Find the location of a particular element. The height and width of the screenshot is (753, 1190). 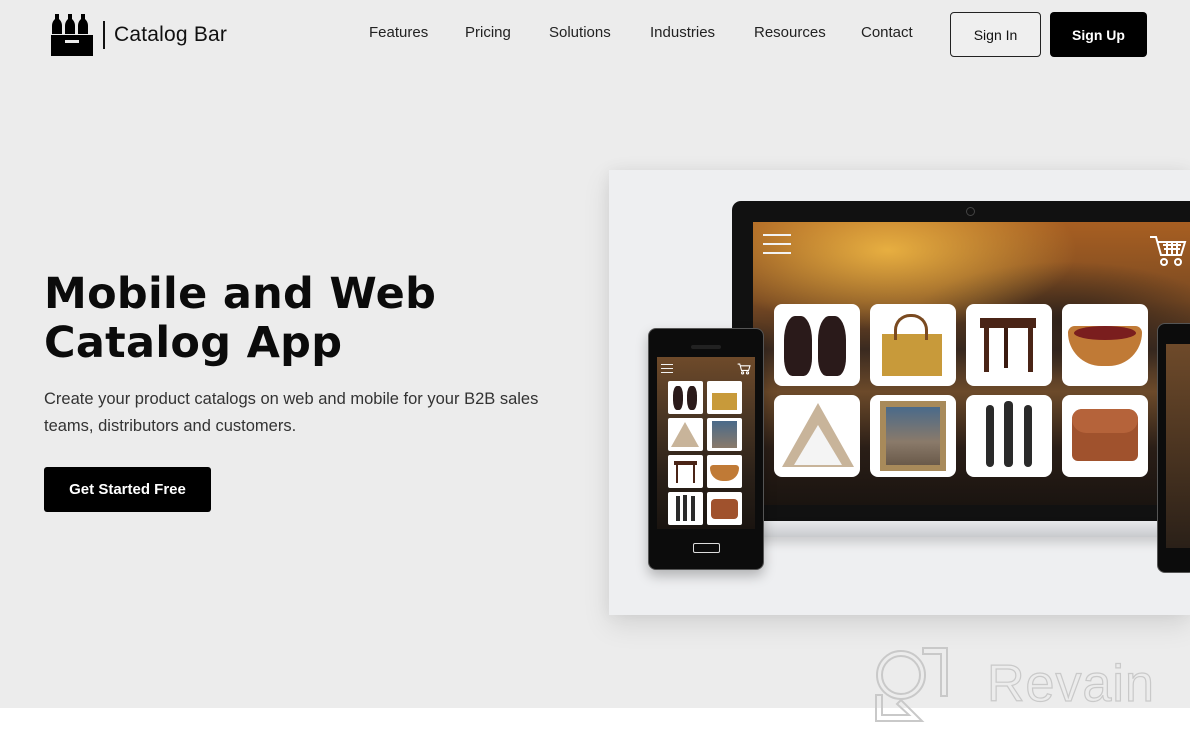

tablet-mockup is located at coordinates (1173, 448).